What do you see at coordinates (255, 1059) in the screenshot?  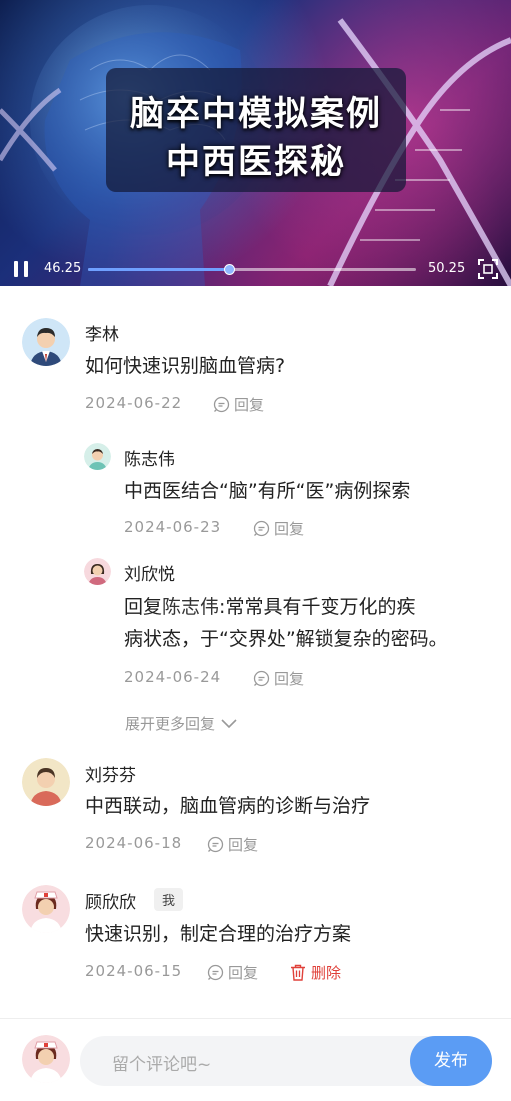 I see `comment-composer: 留个评论吧~ 发布` at bounding box center [255, 1059].